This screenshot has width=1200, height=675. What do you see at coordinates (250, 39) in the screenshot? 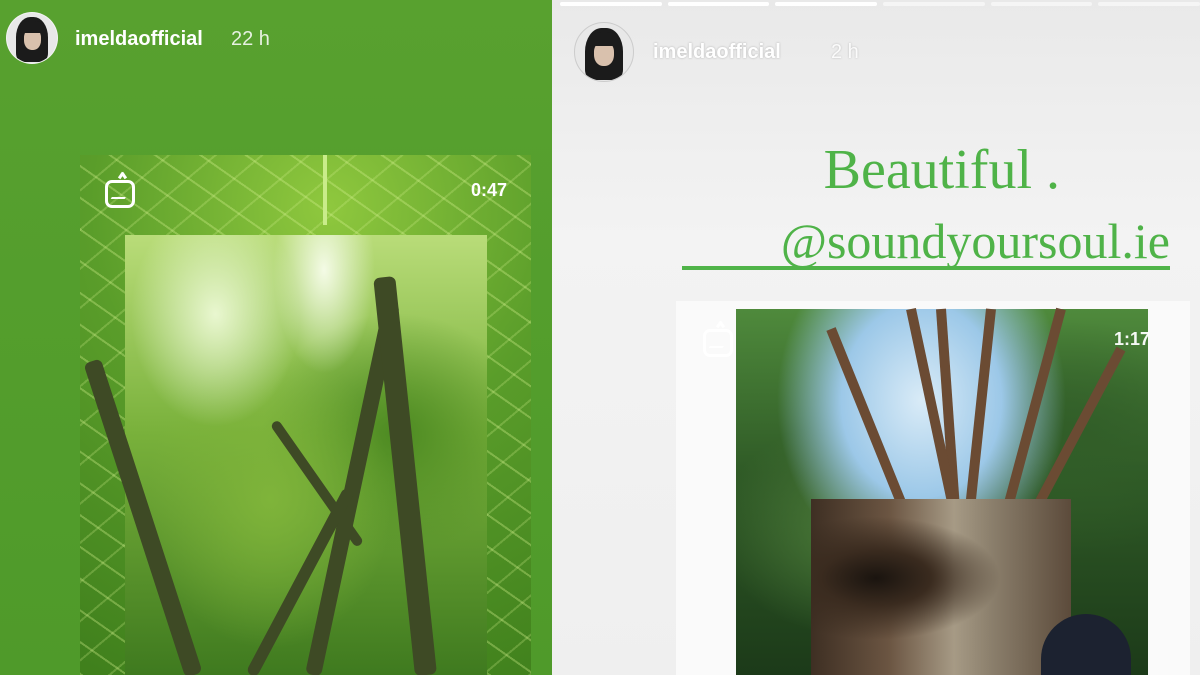
I see `timestamp: 22 h` at bounding box center [250, 39].